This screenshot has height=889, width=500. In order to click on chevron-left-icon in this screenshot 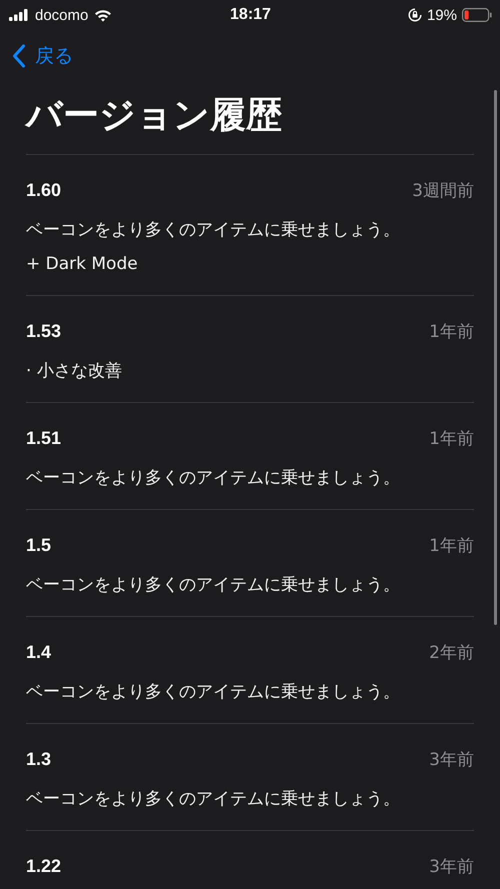, I will do `click(19, 56)`.